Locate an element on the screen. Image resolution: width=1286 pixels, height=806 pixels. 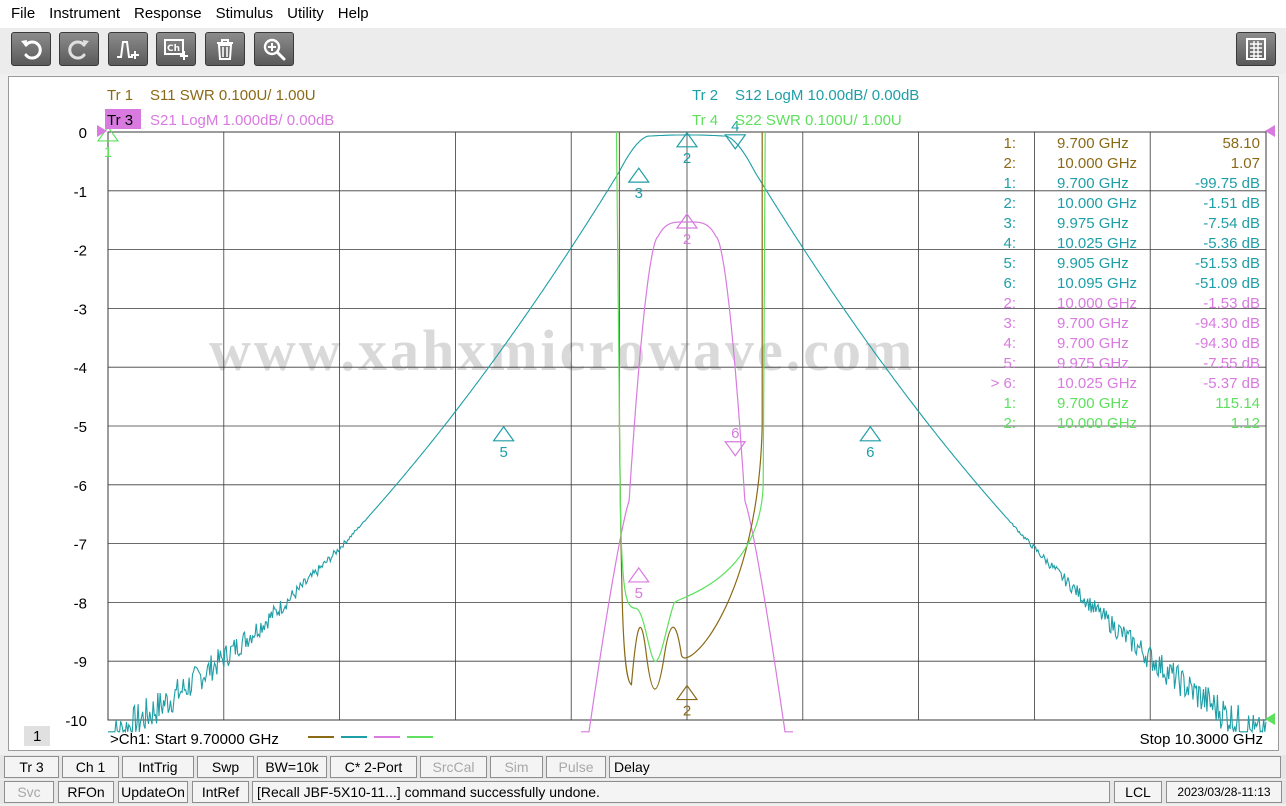
y-axis-label: -10 is located at coordinates (76, 721).